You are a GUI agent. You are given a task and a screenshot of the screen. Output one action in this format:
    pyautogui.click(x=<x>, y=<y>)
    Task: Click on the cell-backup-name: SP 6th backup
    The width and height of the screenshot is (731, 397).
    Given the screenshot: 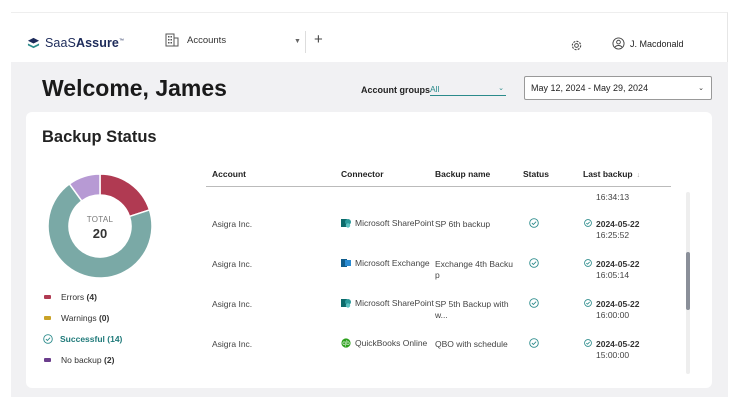 What is the action you would take?
    pyautogui.click(x=476, y=224)
    